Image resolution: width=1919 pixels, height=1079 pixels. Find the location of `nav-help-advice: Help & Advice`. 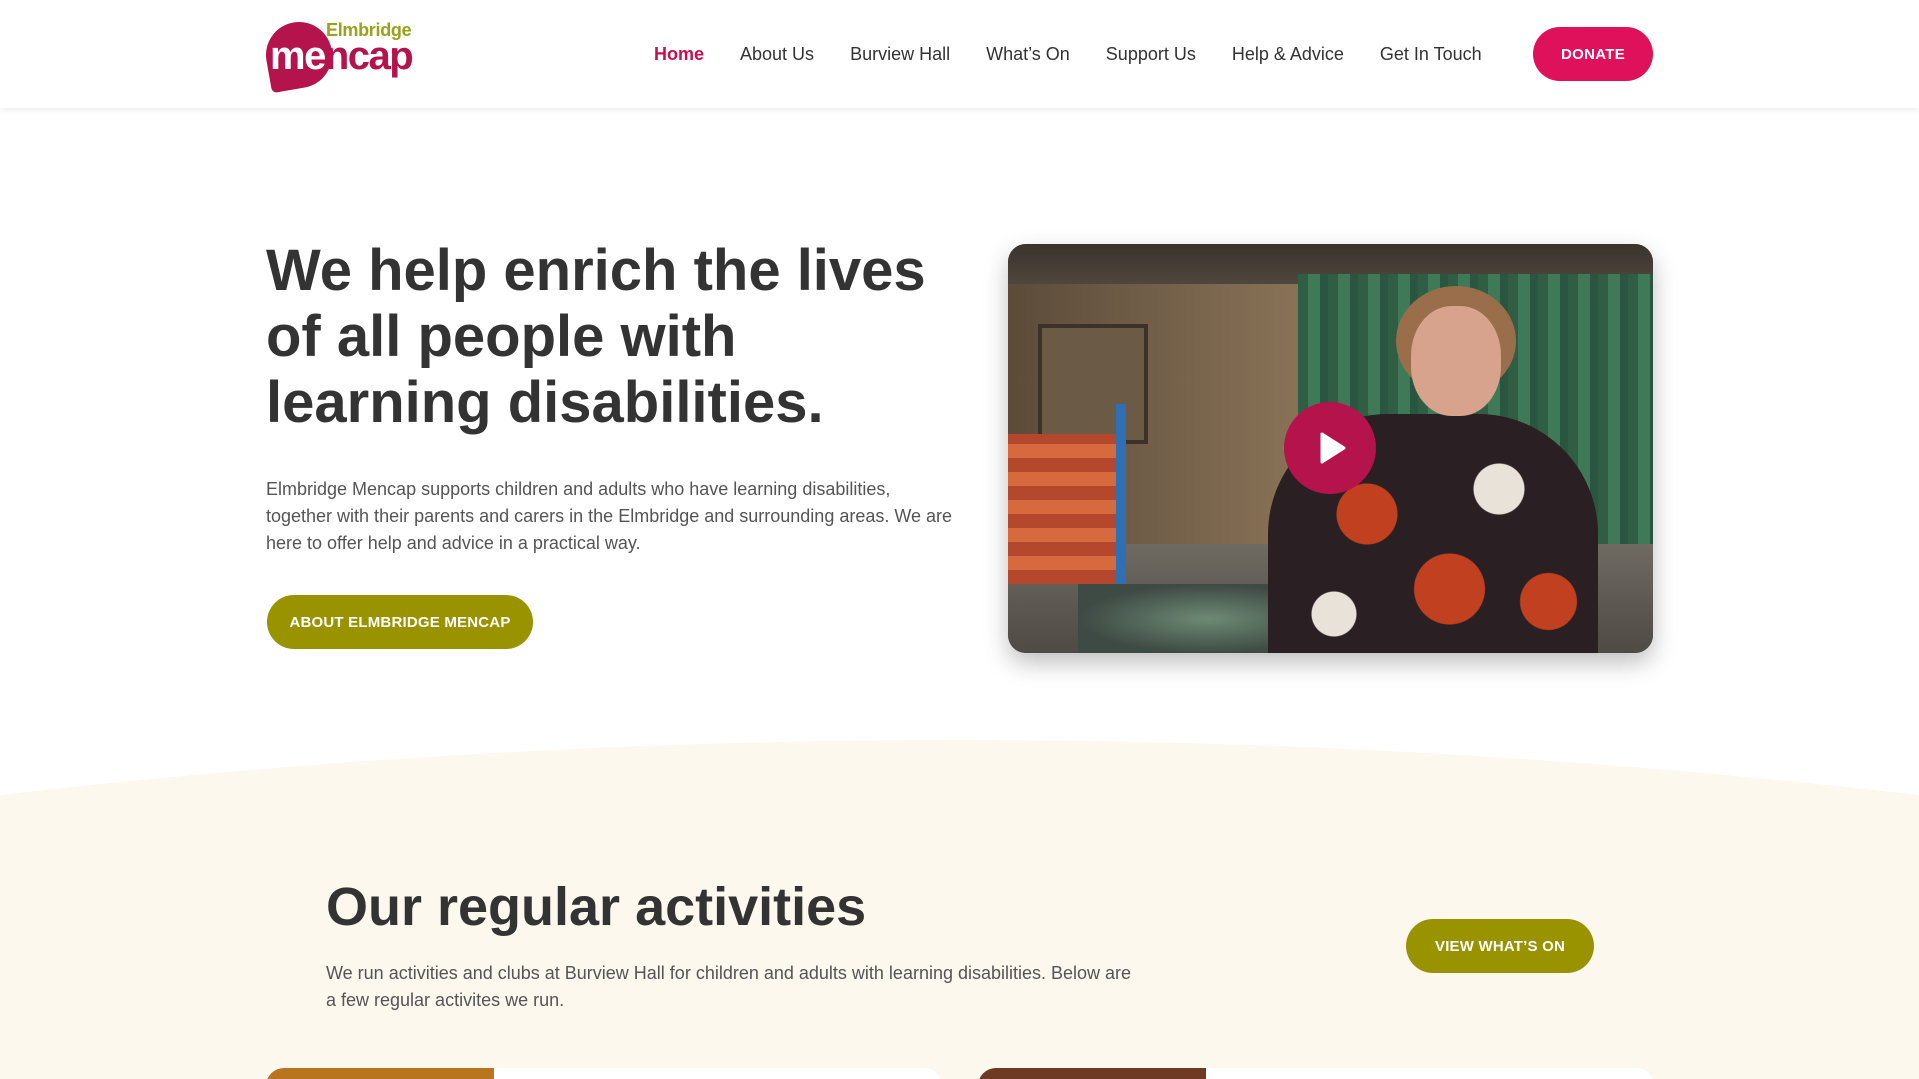

nav-help-advice: Help & Advice is located at coordinates (1288, 54).